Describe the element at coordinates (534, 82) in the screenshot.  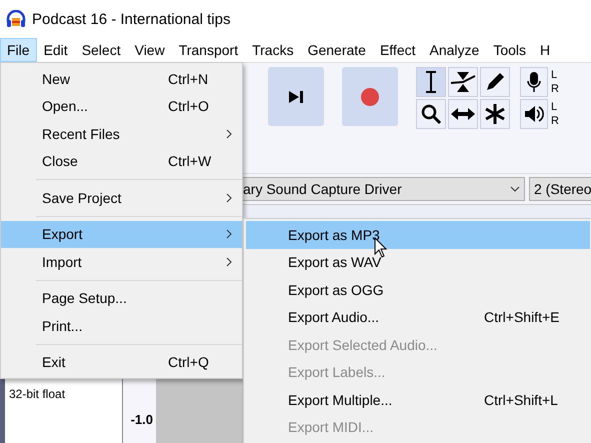
I see `microphone-icon` at that location.